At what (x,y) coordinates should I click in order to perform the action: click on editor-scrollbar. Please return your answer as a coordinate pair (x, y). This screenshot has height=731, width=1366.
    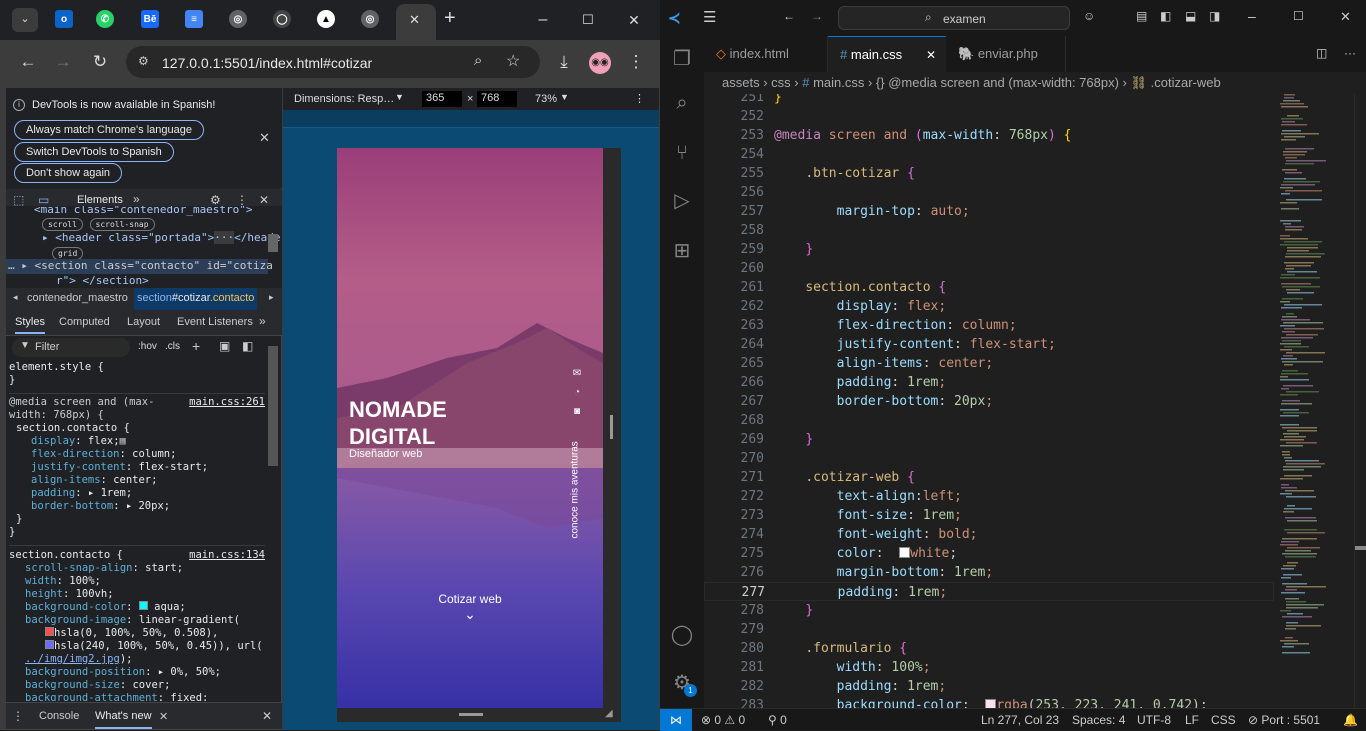
    Looking at the image, I should click on (1360, 401).